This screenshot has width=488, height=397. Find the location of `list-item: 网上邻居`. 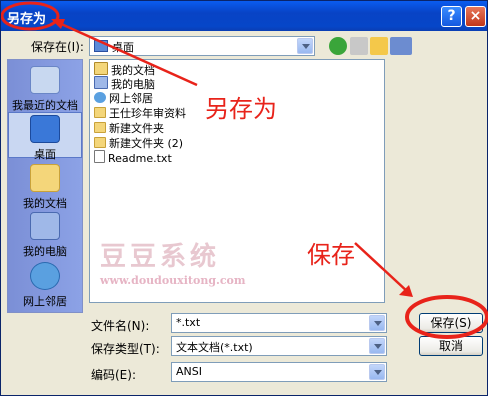

list-item: 网上邻居 is located at coordinates (123, 97).